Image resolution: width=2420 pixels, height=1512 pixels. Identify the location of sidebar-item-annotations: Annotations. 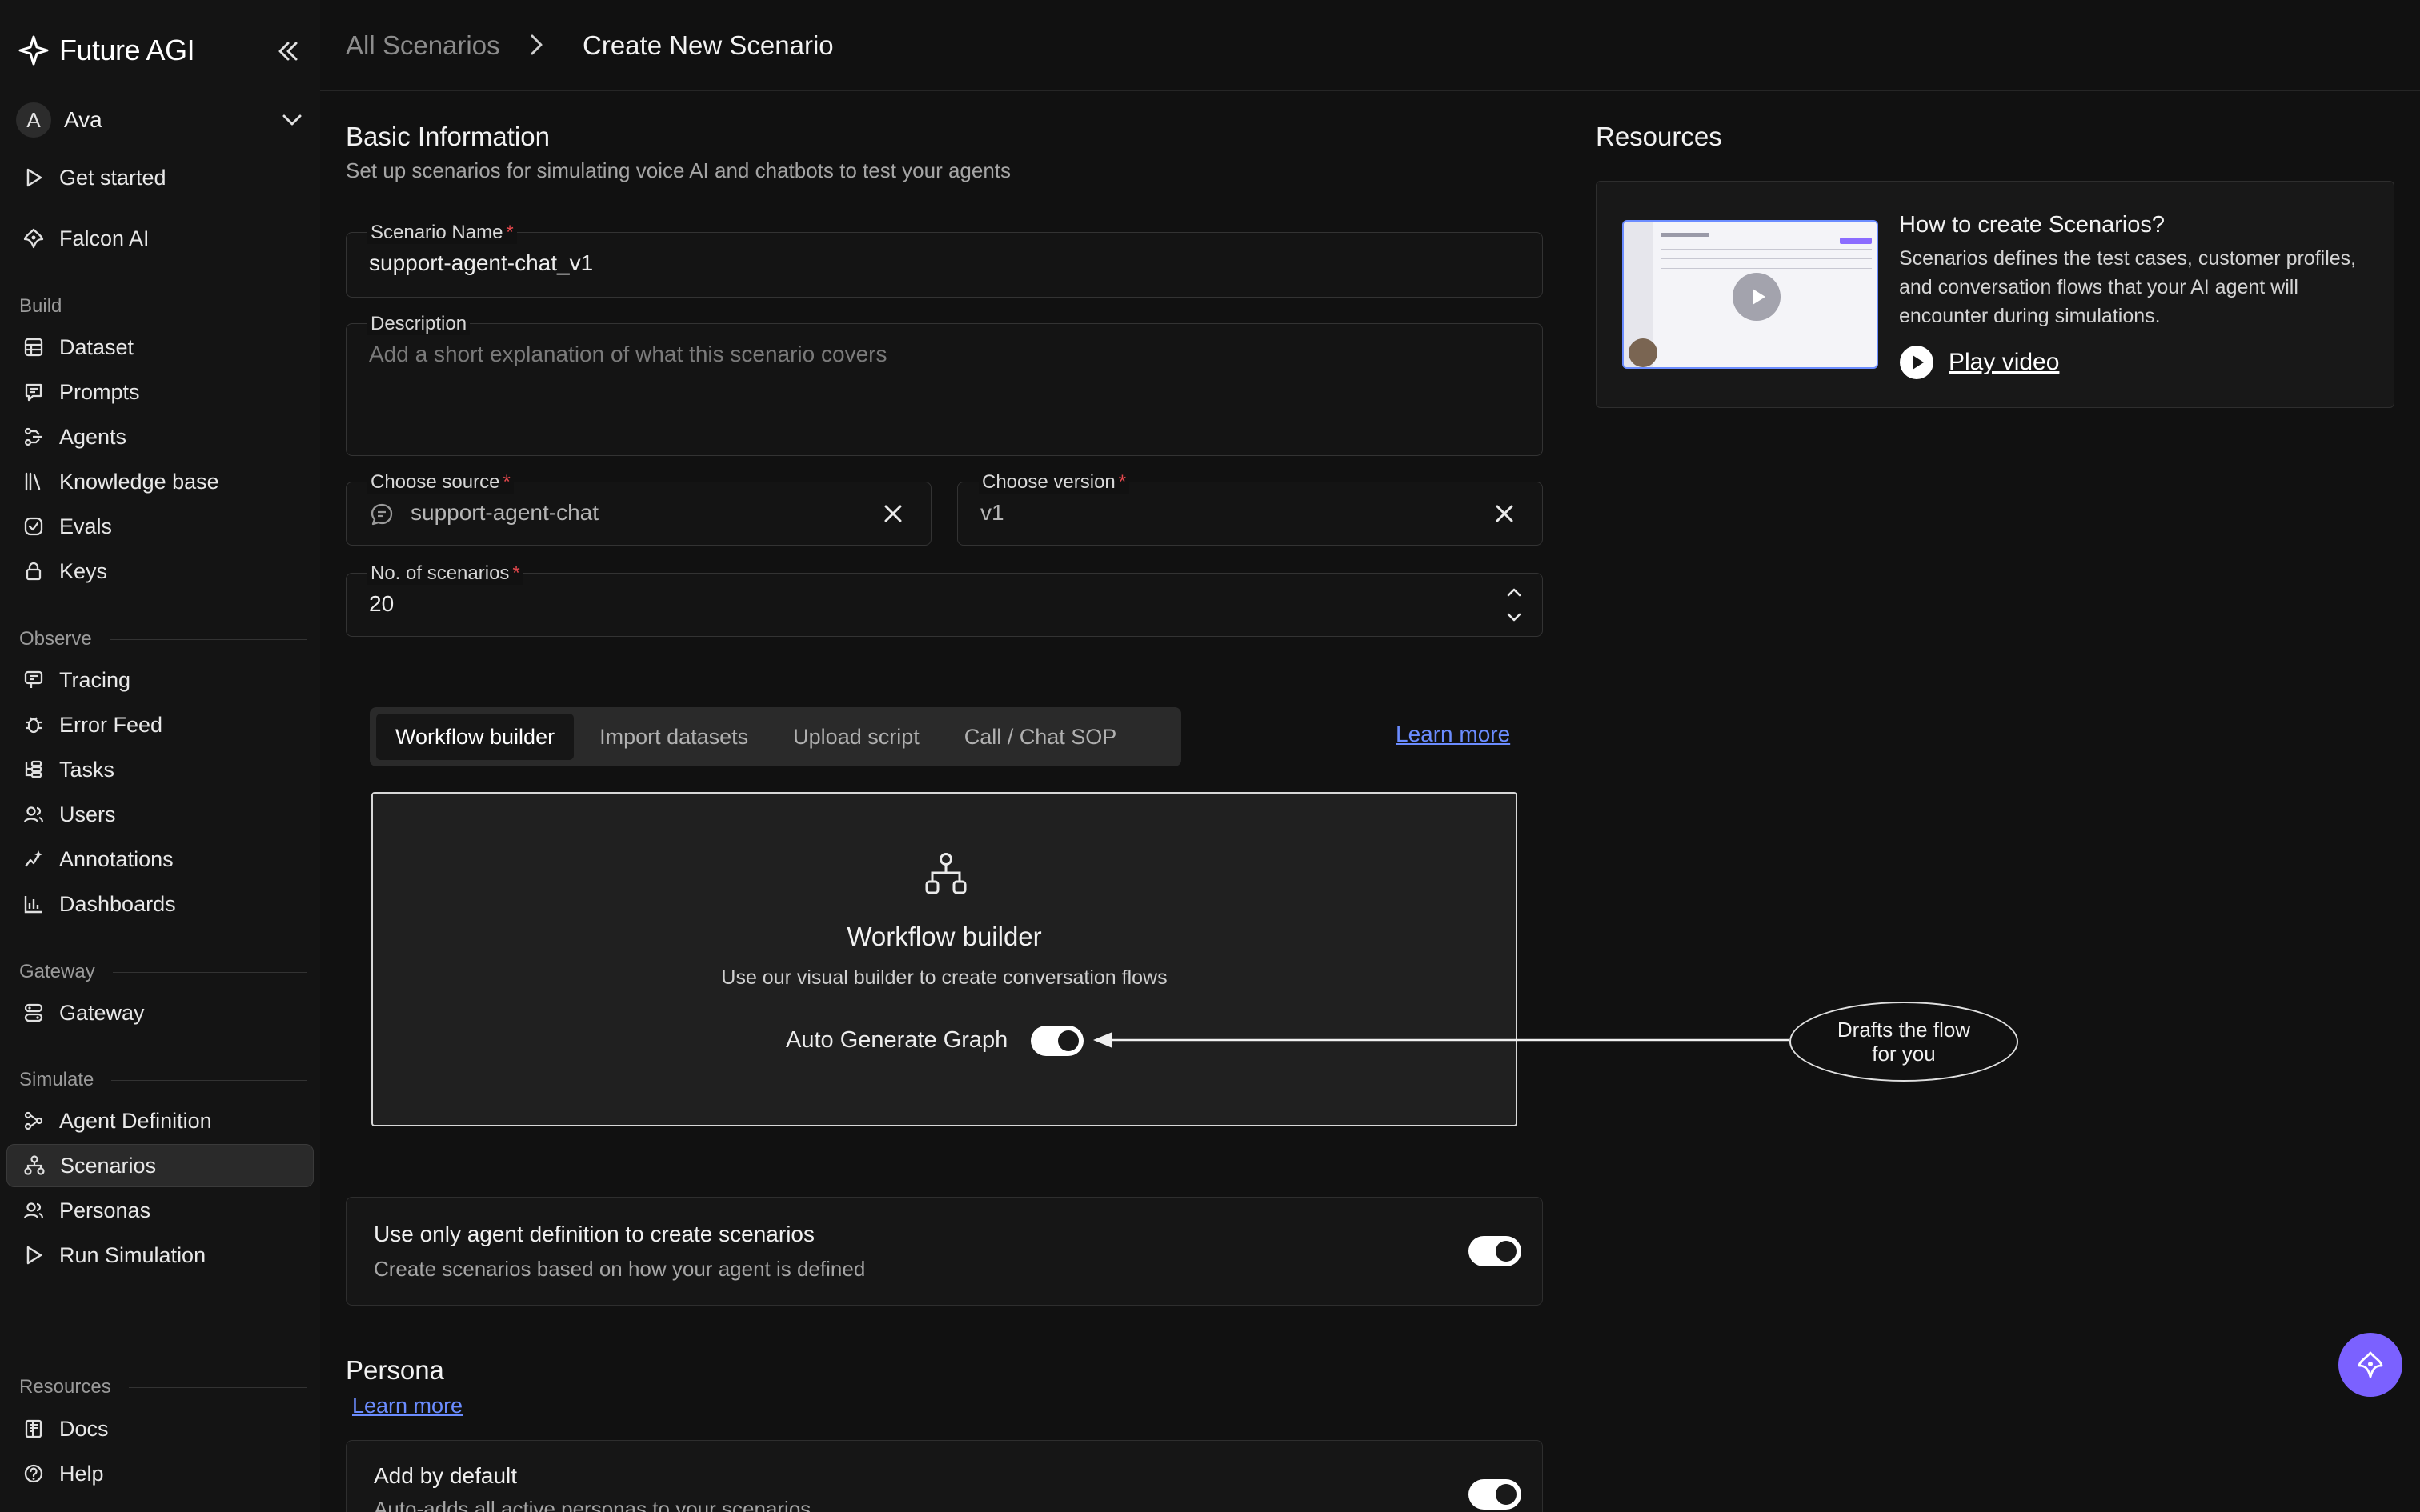
(160, 859).